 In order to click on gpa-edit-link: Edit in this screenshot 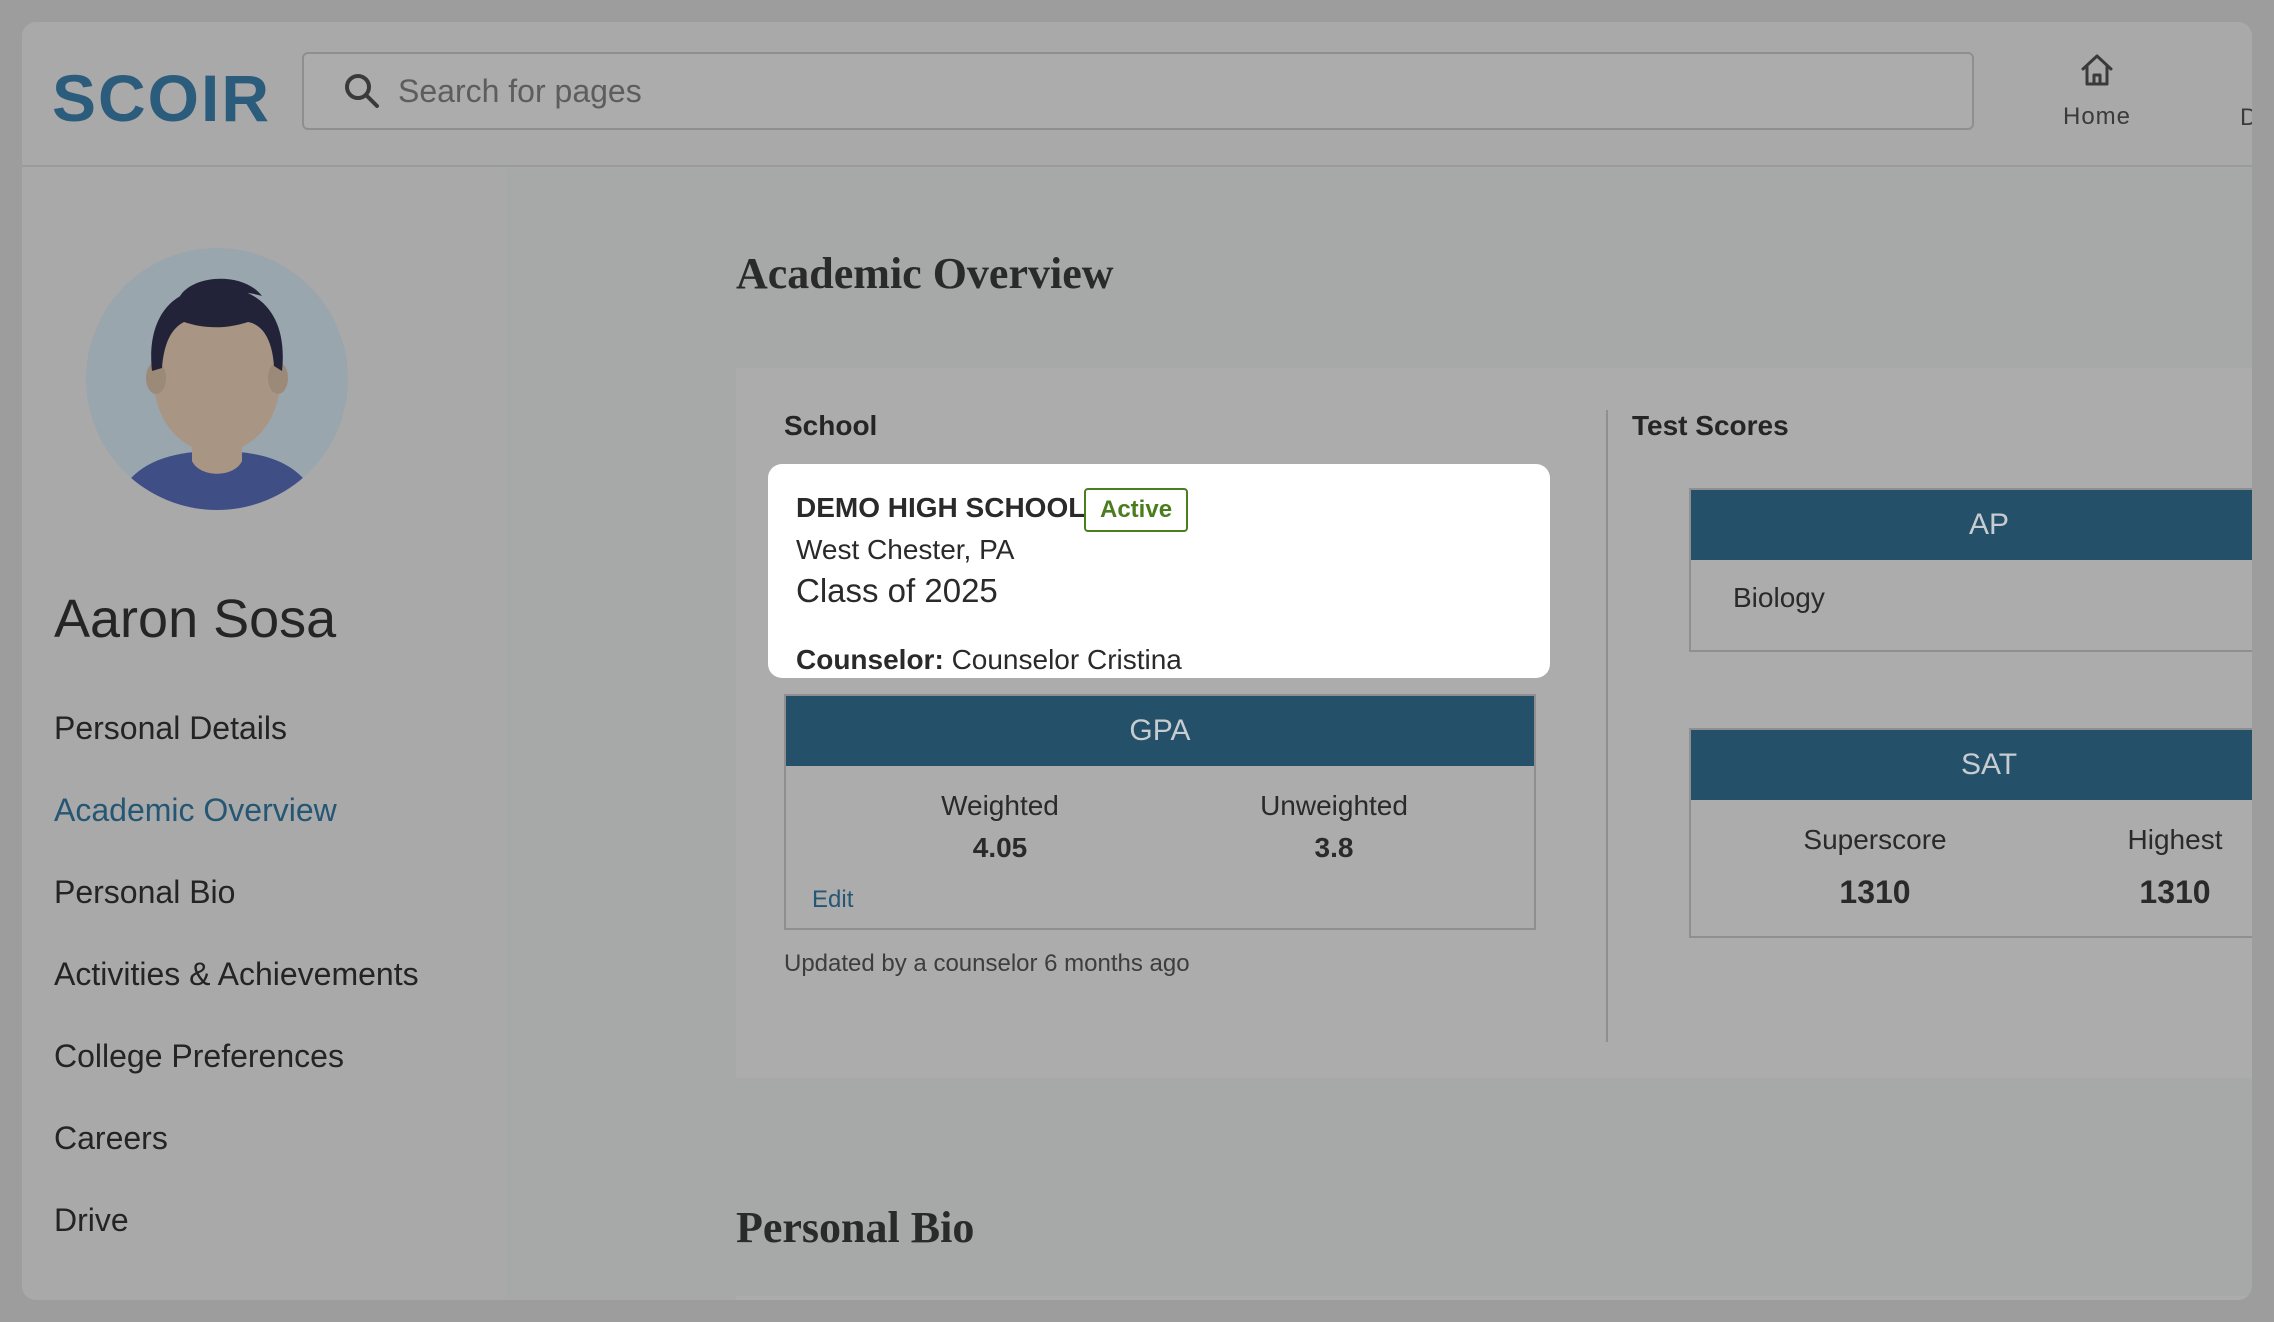, I will do `click(832, 900)`.